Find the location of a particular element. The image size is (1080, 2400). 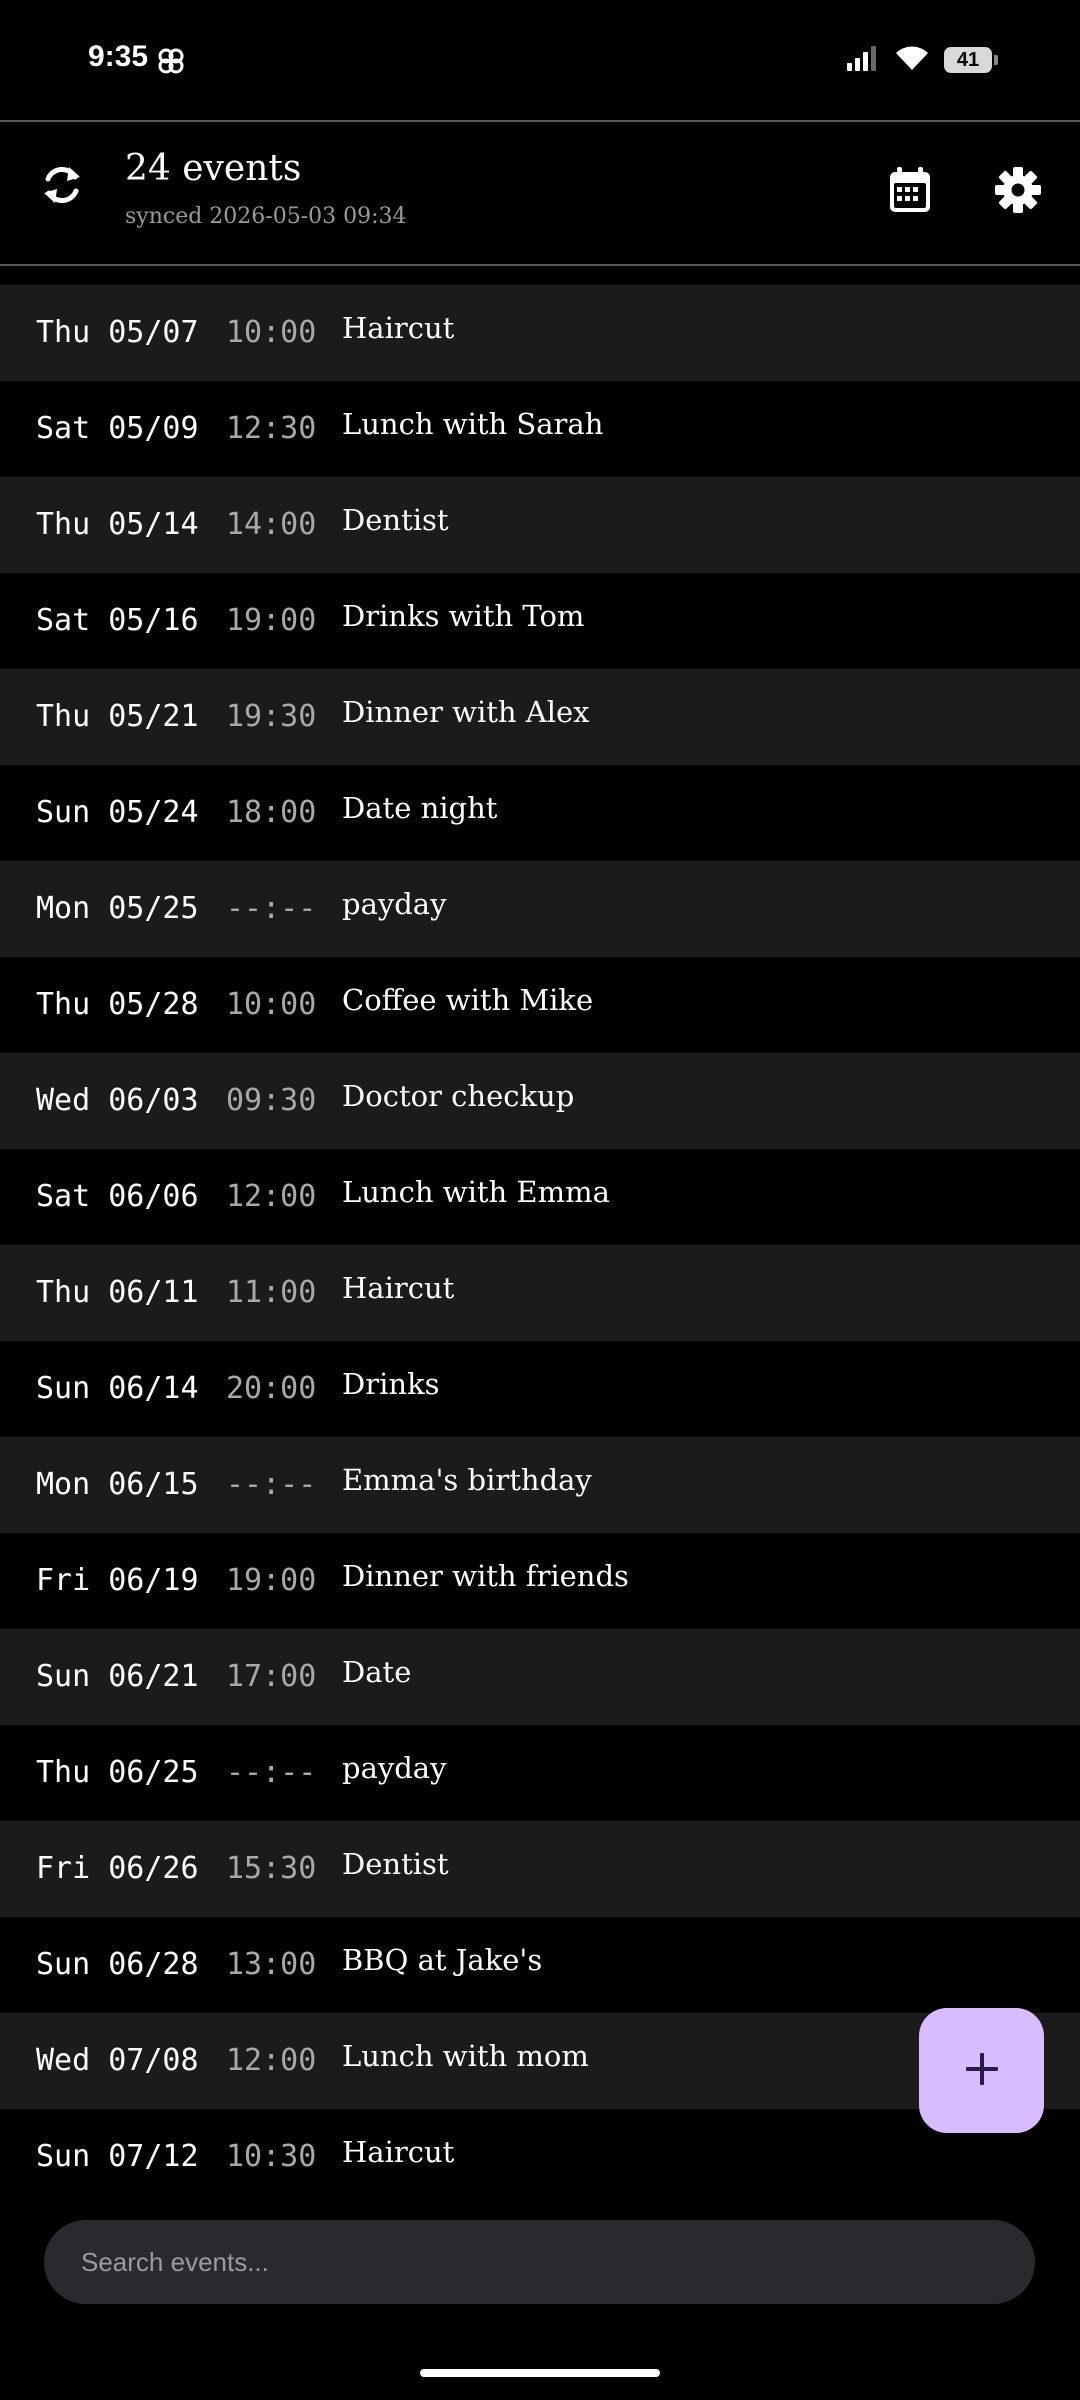

event-date: Sun 06/14 is located at coordinates (117, 1388).